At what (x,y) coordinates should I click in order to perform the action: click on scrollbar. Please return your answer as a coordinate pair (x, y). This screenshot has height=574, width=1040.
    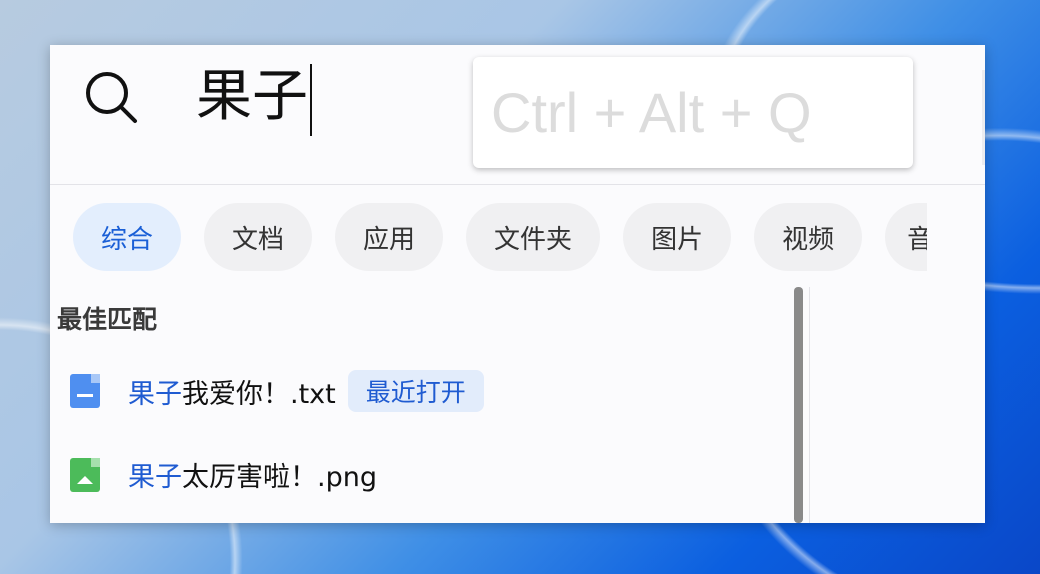
    Looking at the image, I should click on (798, 405).